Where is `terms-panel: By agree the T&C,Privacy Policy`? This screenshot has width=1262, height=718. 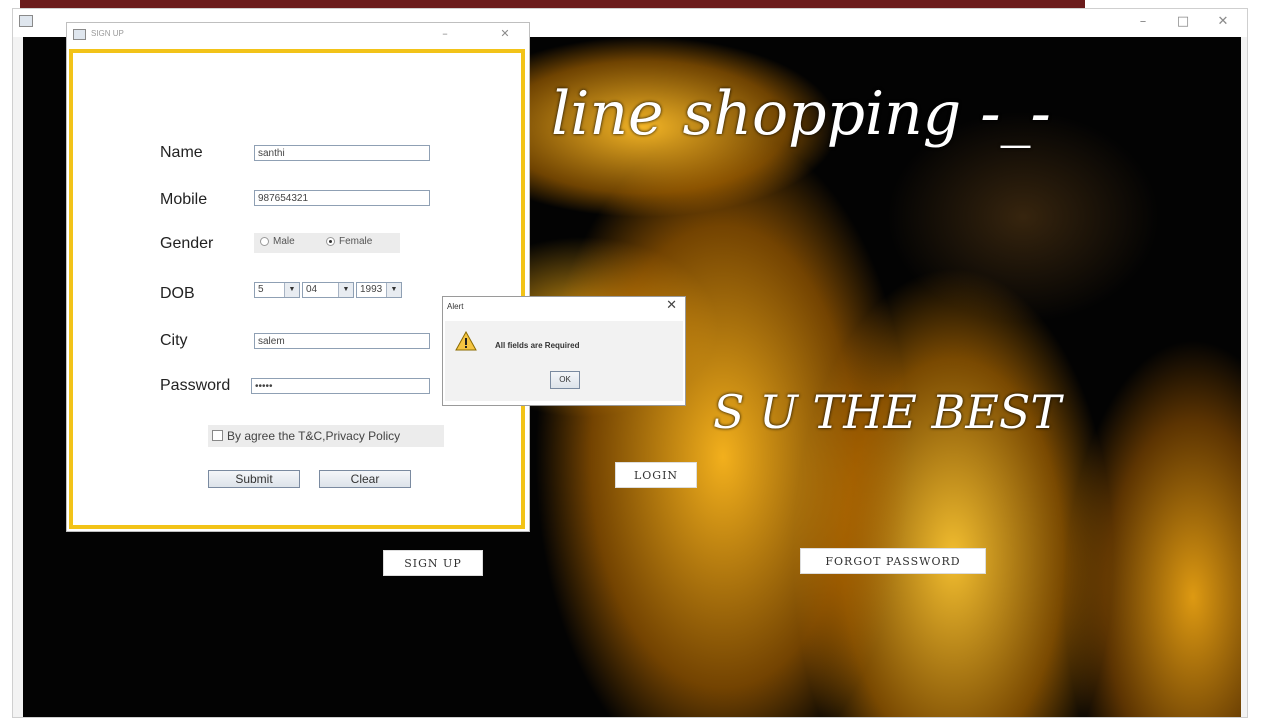
terms-panel: By agree the T&C,Privacy Policy is located at coordinates (326, 436).